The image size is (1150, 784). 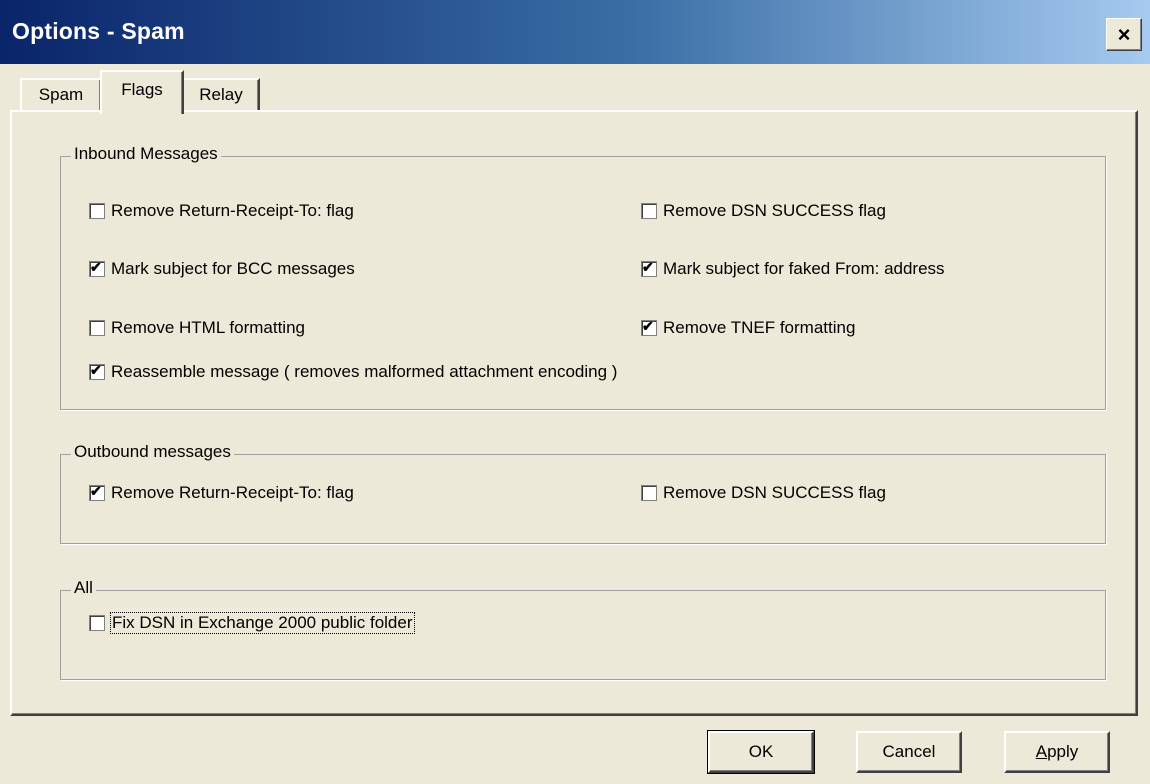 I want to click on tab-relay: Relay, so click(x=221, y=94).